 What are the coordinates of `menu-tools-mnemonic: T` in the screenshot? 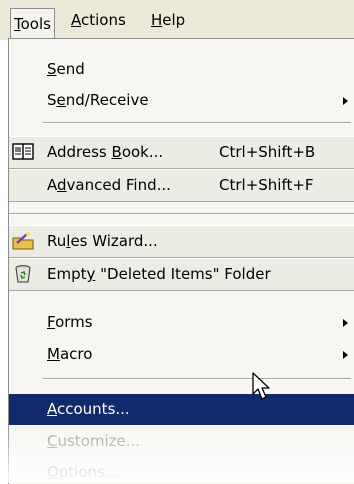 It's located at (17, 24).